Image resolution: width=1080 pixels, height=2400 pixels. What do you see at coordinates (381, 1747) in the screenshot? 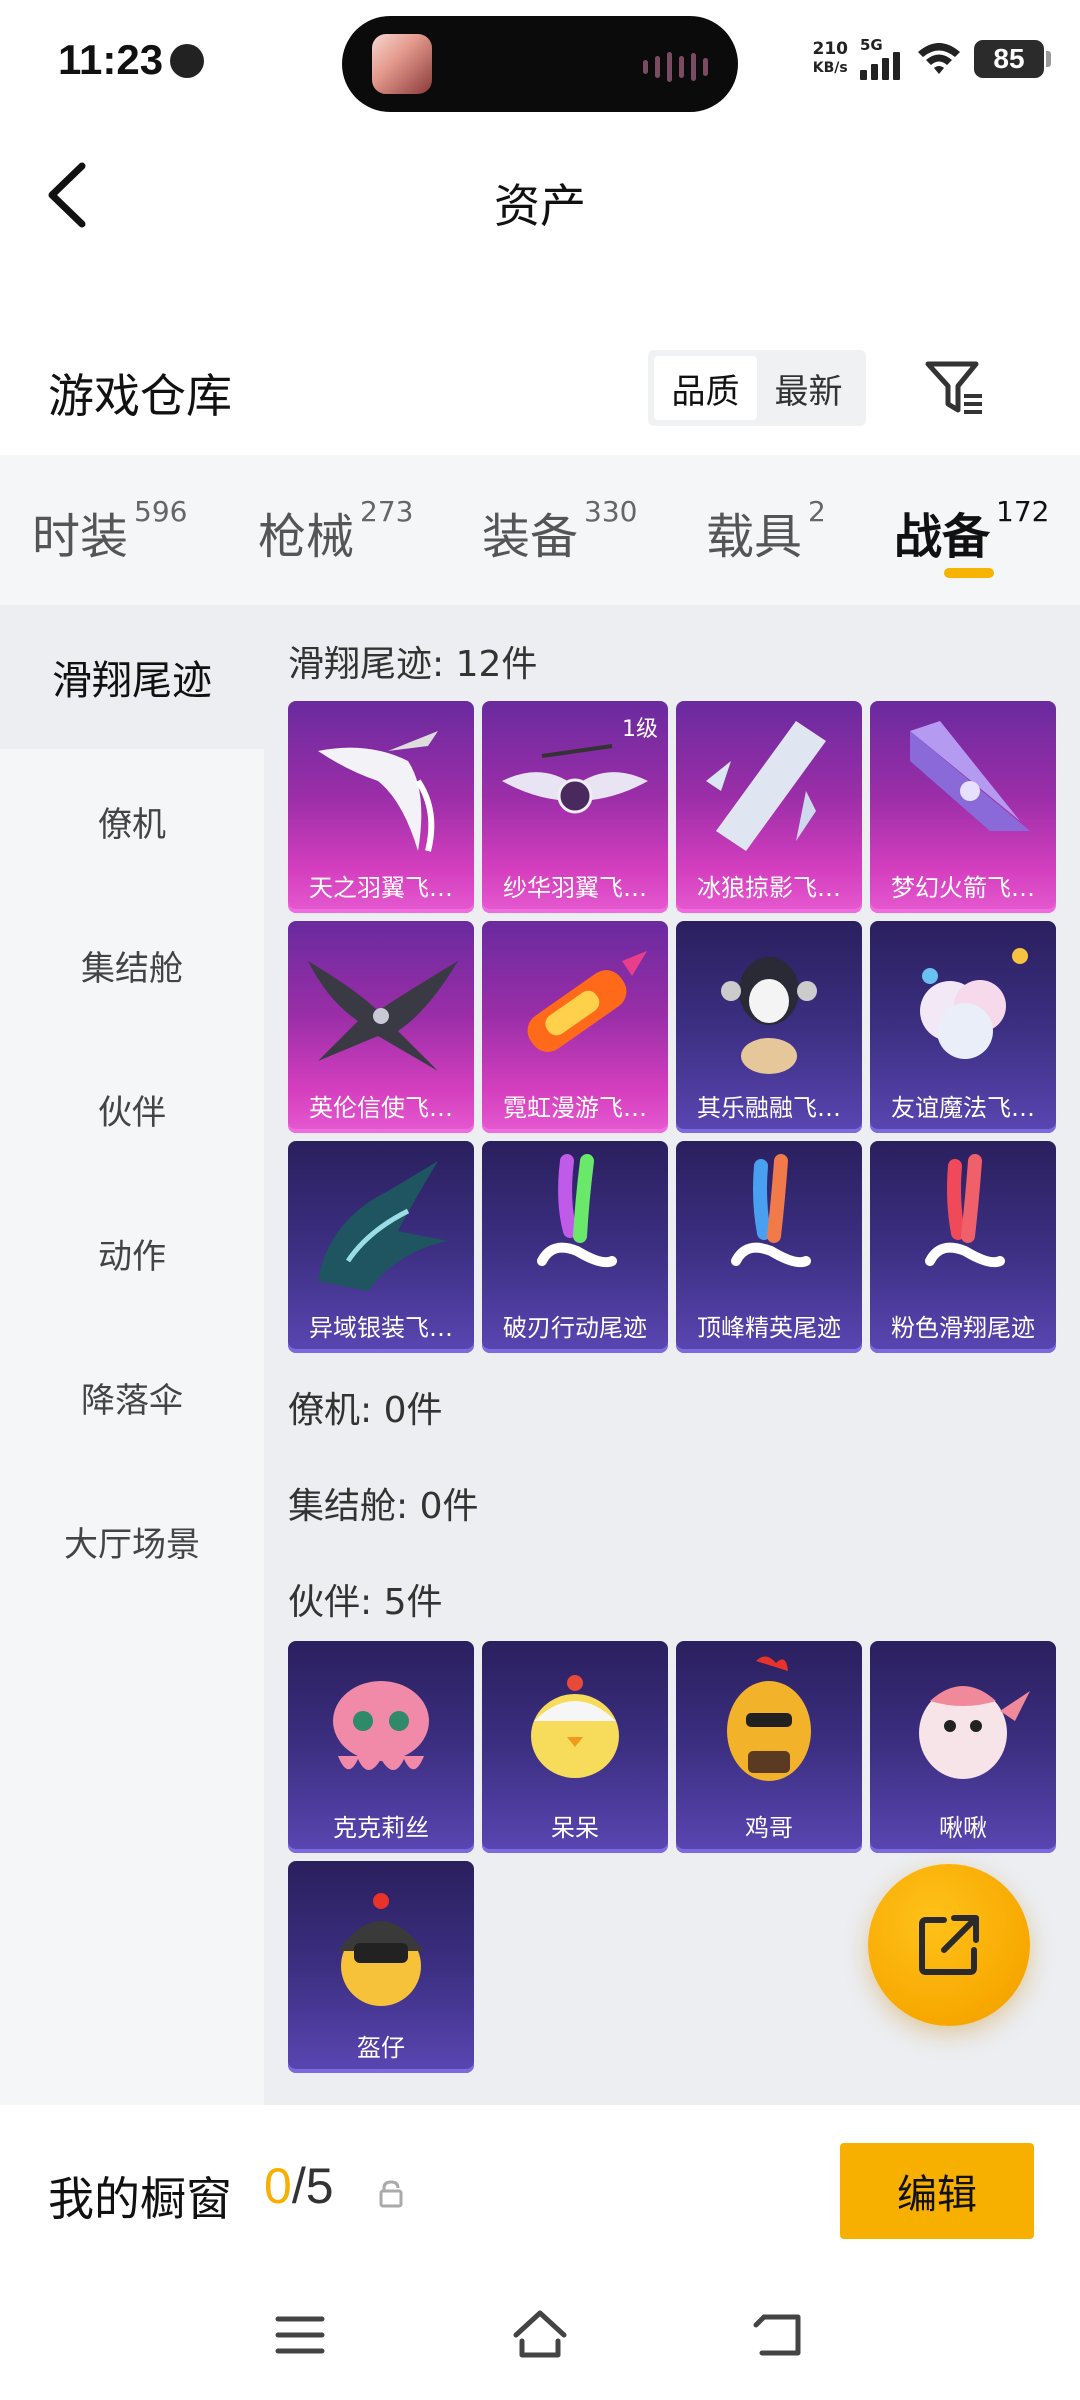
I see `item-card: 克克莉丝` at bounding box center [381, 1747].